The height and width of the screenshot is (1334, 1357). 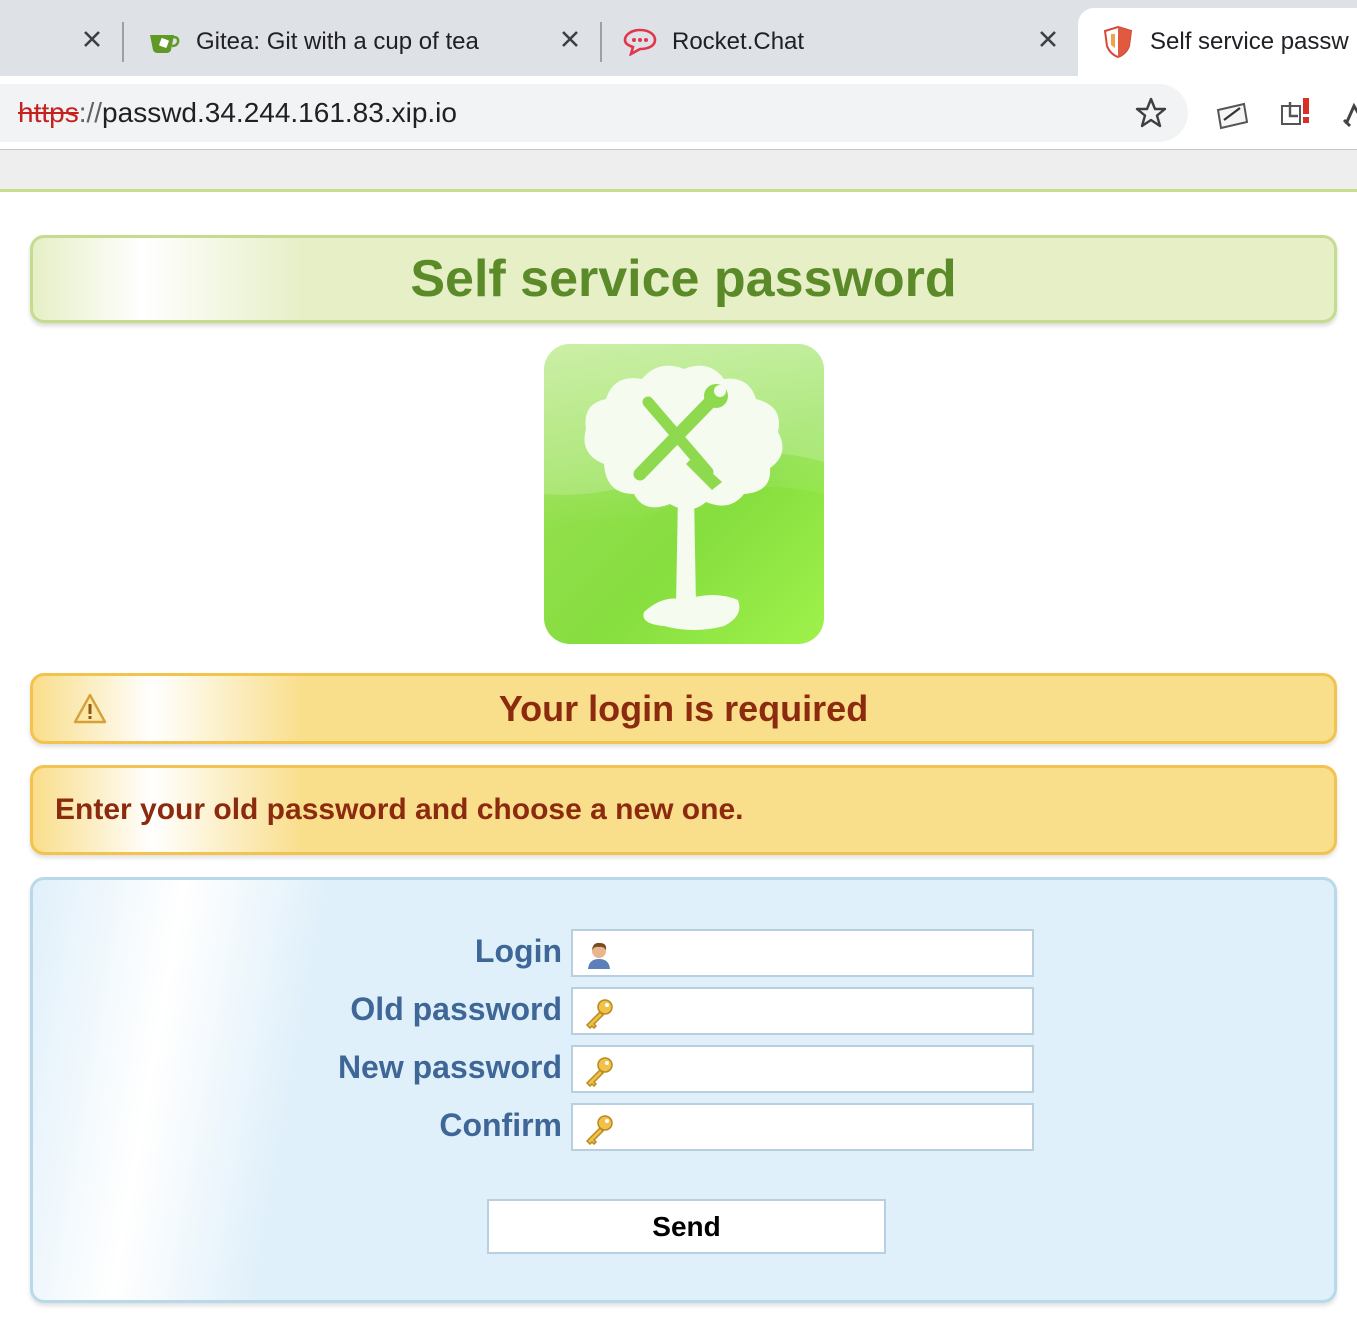 I want to click on tab-label: Gitea: Git with a cup of tea, so click(x=337, y=41).